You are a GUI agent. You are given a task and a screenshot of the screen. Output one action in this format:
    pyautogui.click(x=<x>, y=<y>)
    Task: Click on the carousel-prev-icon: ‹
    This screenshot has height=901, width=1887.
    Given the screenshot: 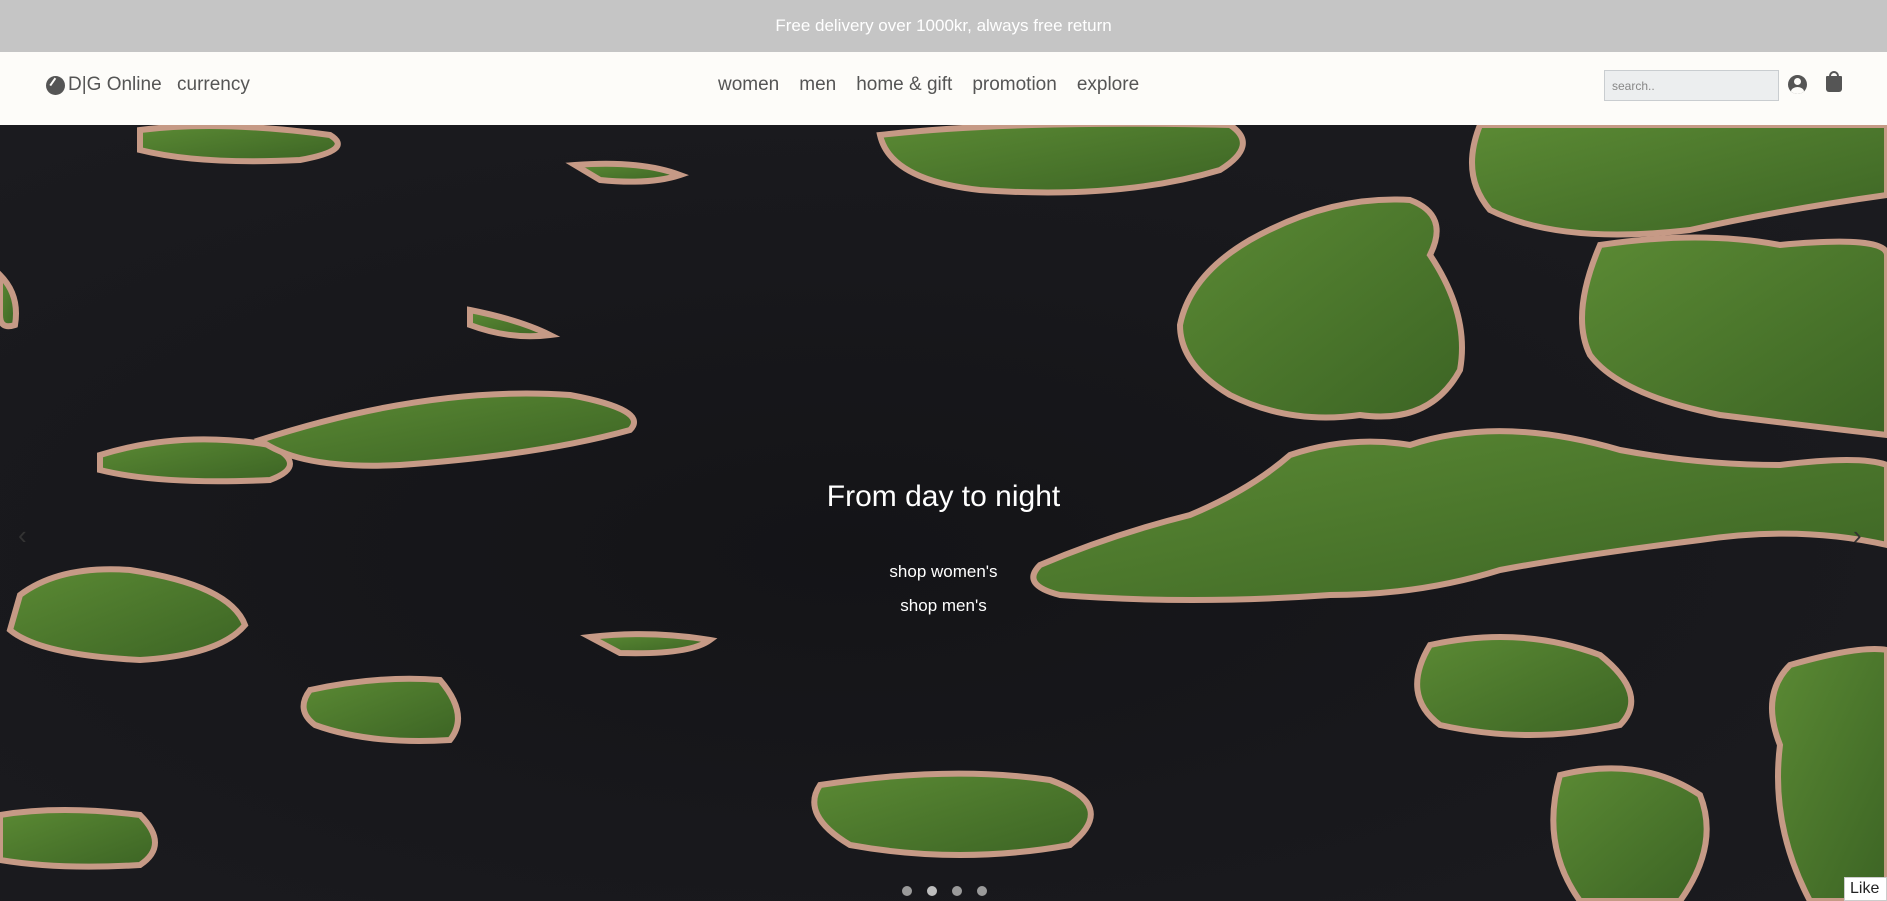 What is the action you would take?
    pyautogui.click(x=22, y=535)
    